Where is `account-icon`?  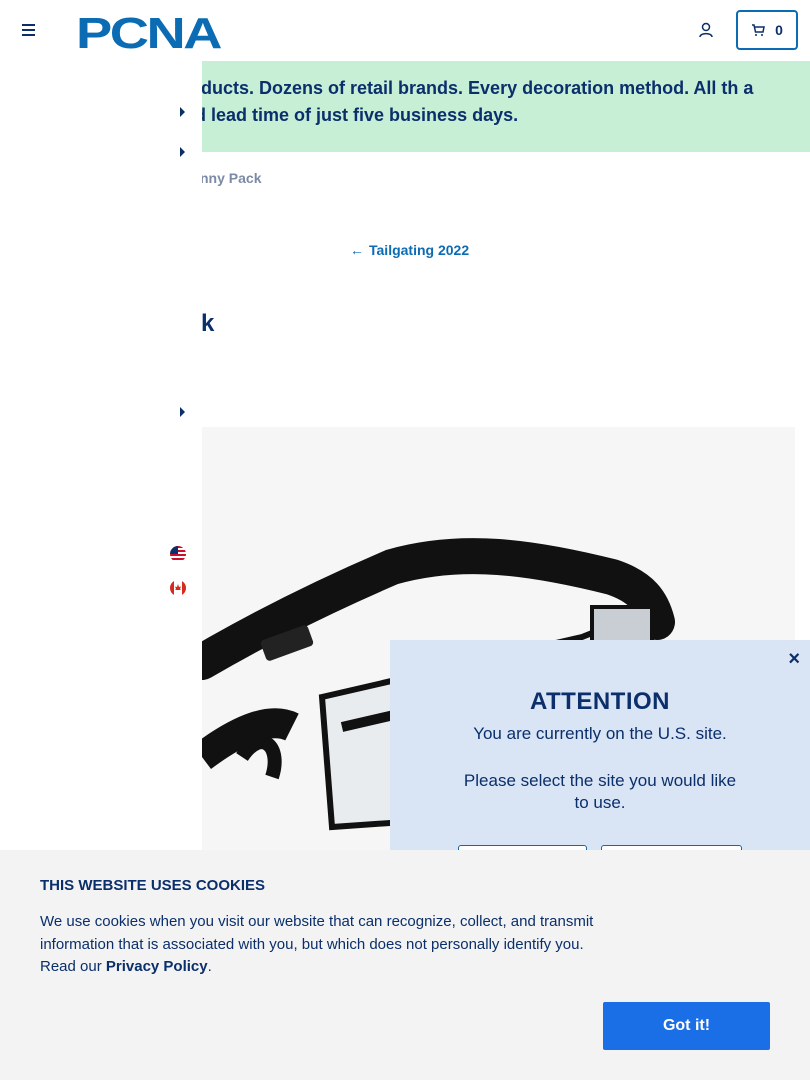 account-icon is located at coordinates (706, 30).